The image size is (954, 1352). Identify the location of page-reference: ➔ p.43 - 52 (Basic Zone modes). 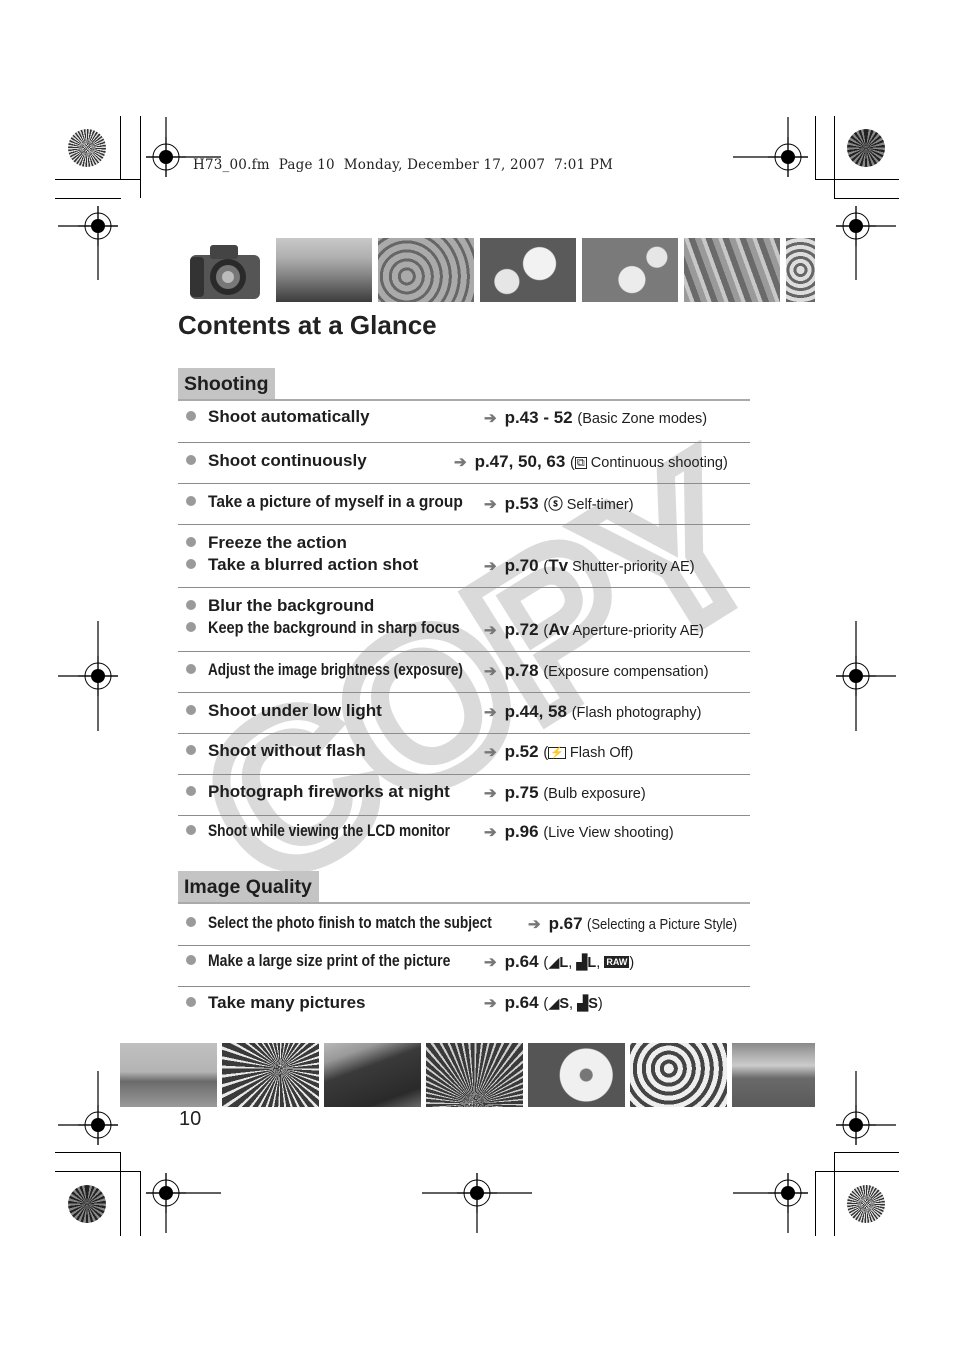
(595, 418).